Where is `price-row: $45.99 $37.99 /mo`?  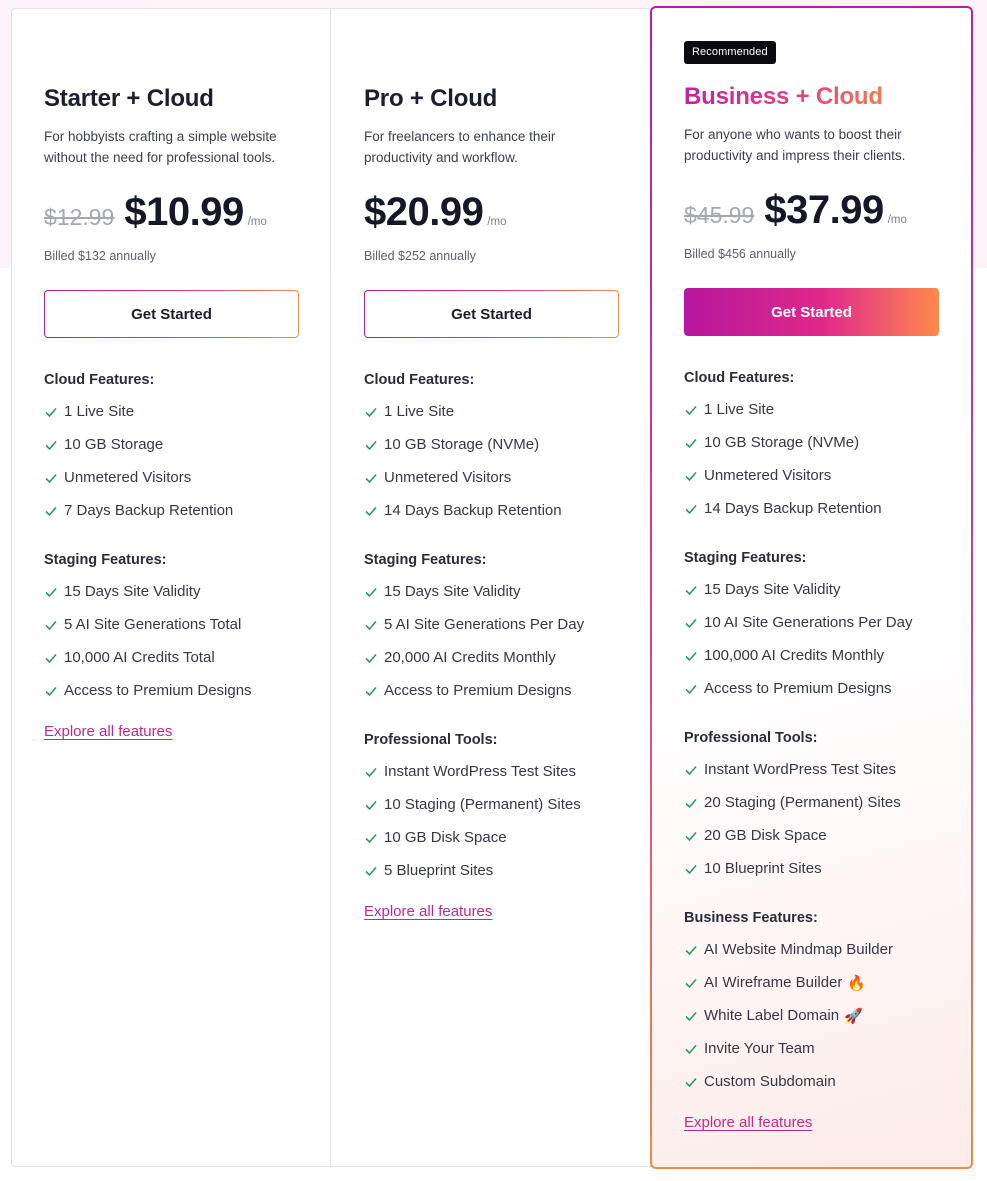
price-row: $45.99 $37.99 /mo is located at coordinates (795, 213).